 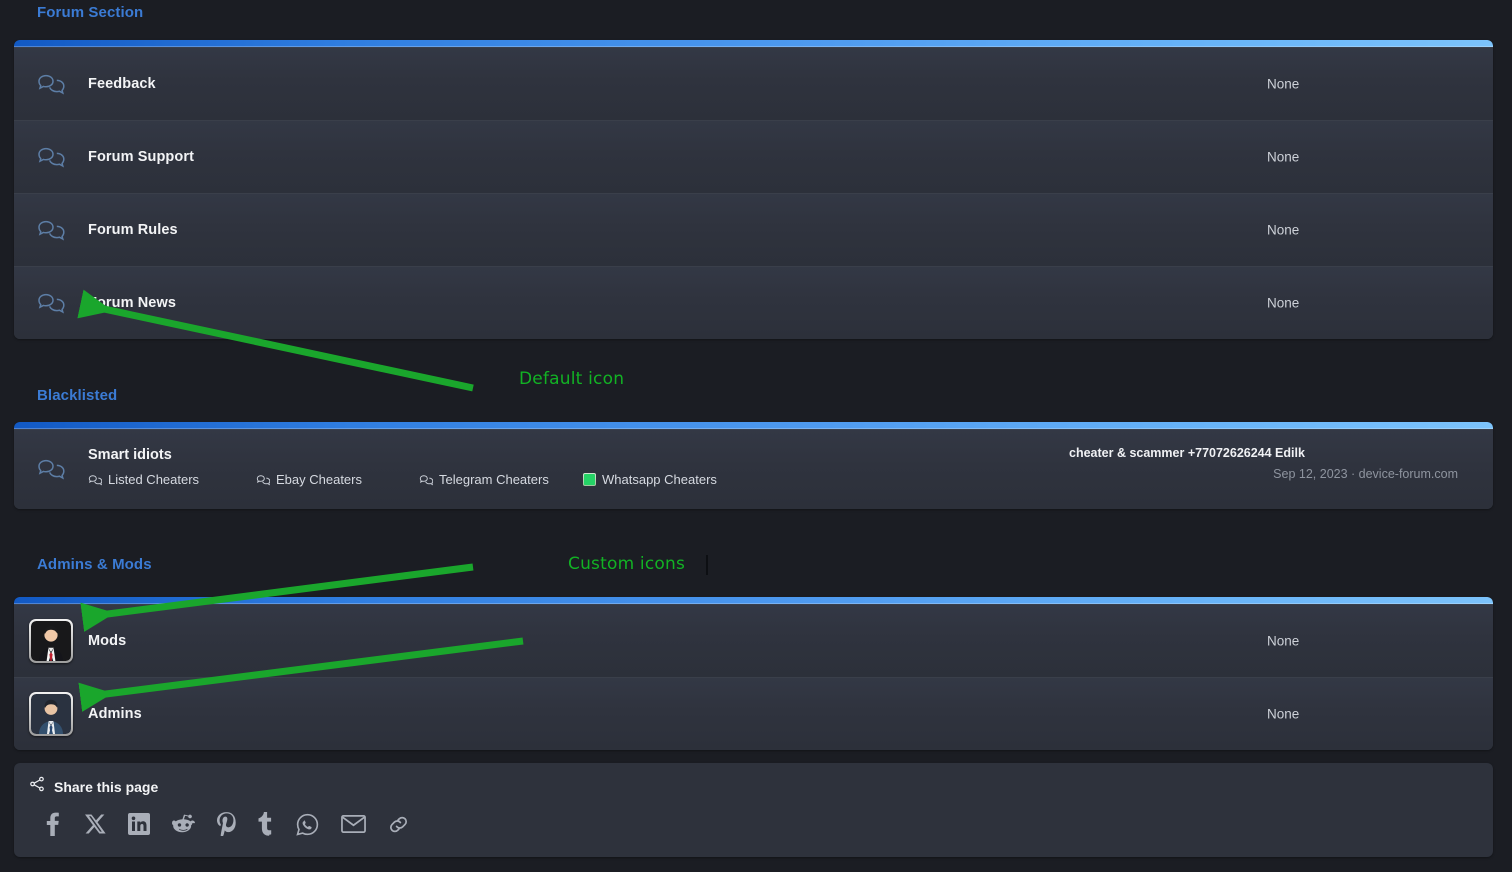 What do you see at coordinates (753, 83) in the screenshot?
I see `node-row-feedback: Feedback None` at bounding box center [753, 83].